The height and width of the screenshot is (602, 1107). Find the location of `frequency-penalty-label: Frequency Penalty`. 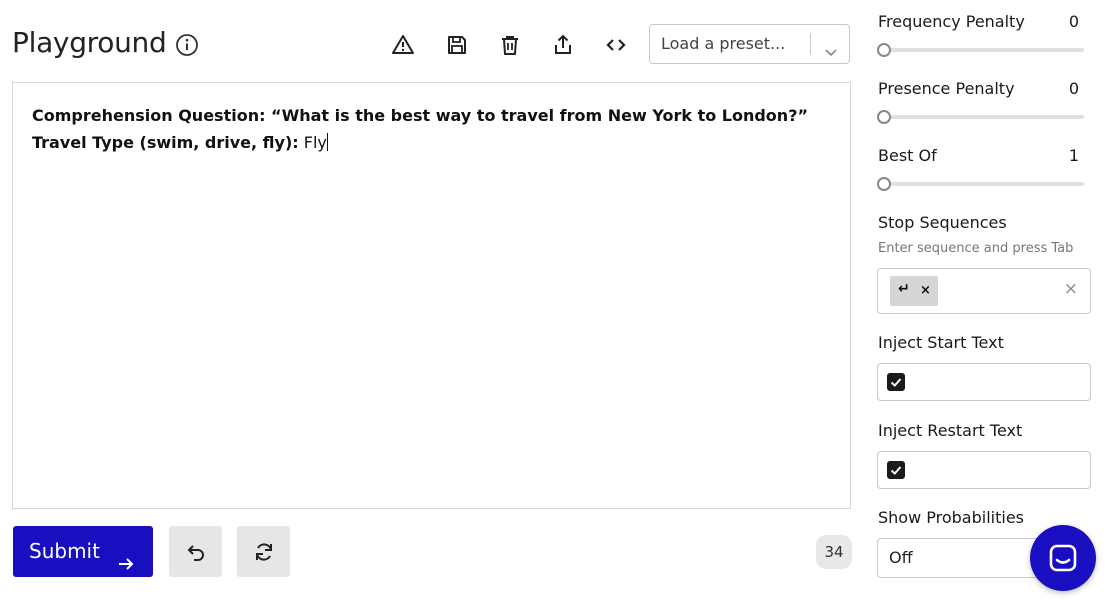

frequency-penalty-label: Frequency Penalty is located at coordinates (951, 21).